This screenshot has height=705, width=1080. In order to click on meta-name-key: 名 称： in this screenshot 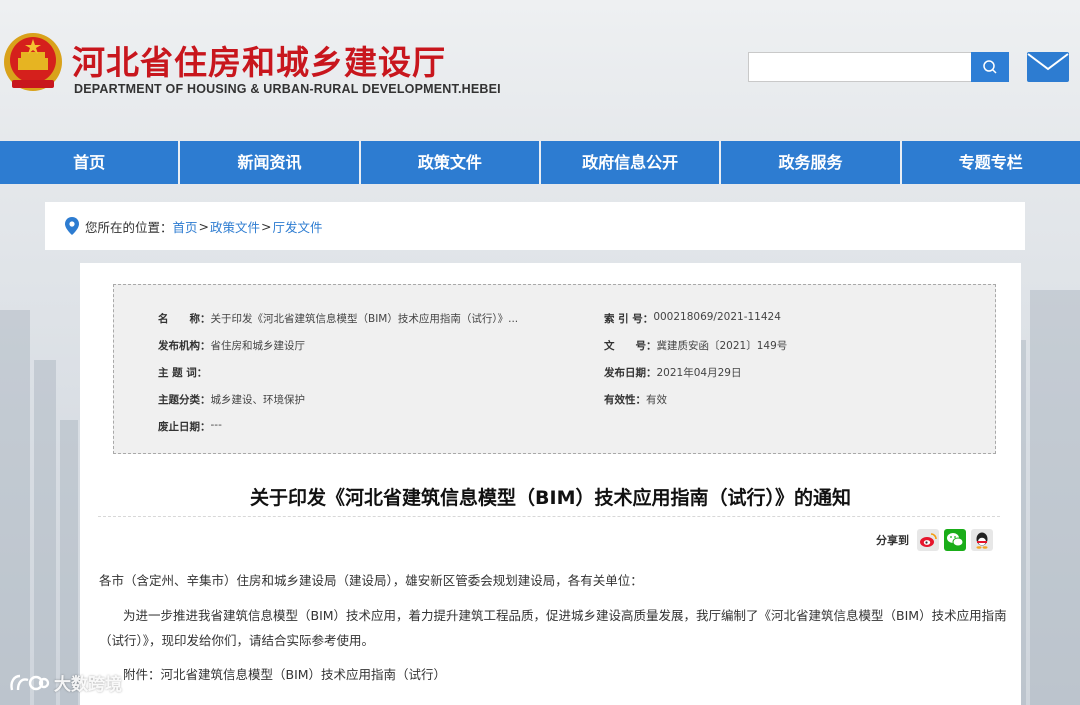, I will do `click(184, 319)`.